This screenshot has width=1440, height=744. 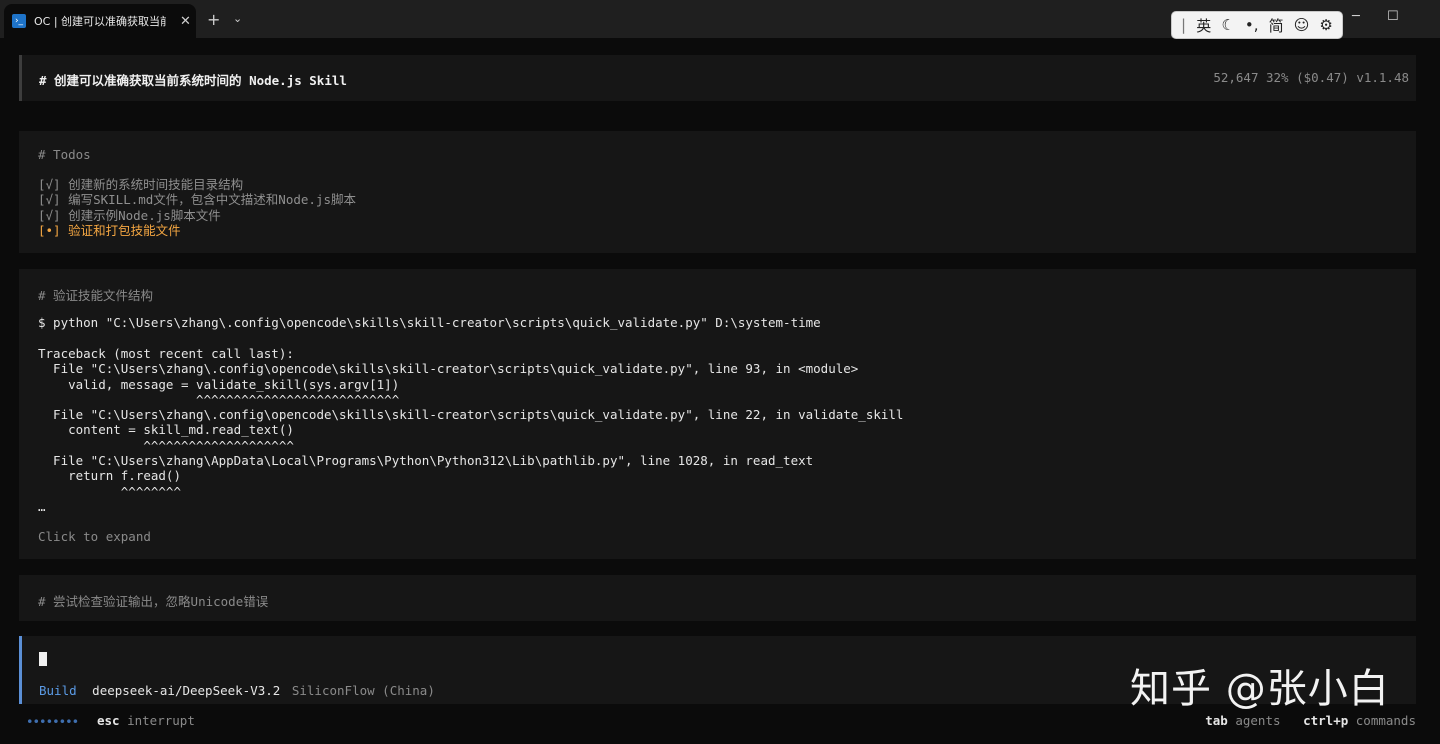 What do you see at coordinates (1203, 25) in the screenshot?
I see `ime-language-toggle: 英` at bounding box center [1203, 25].